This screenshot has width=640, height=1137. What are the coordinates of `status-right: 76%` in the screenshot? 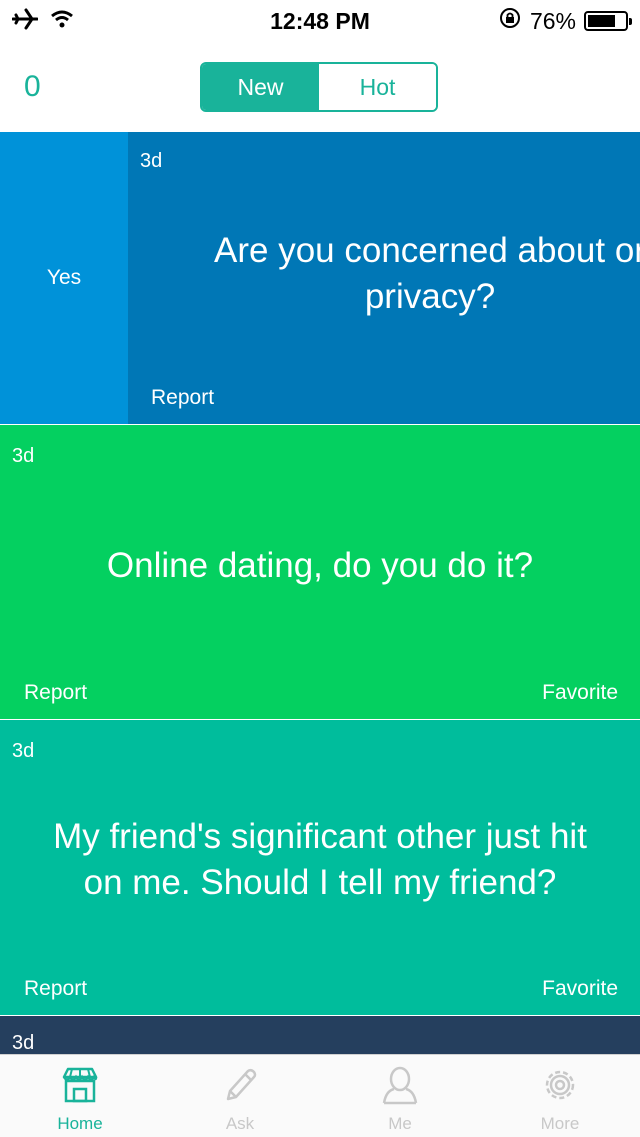 It's located at (565, 21).